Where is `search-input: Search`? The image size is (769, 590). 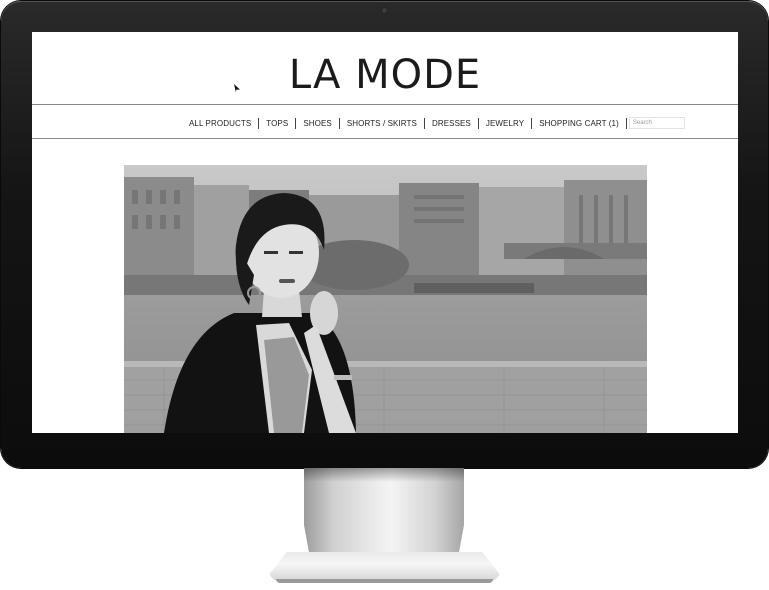
search-input: Search is located at coordinates (656, 123).